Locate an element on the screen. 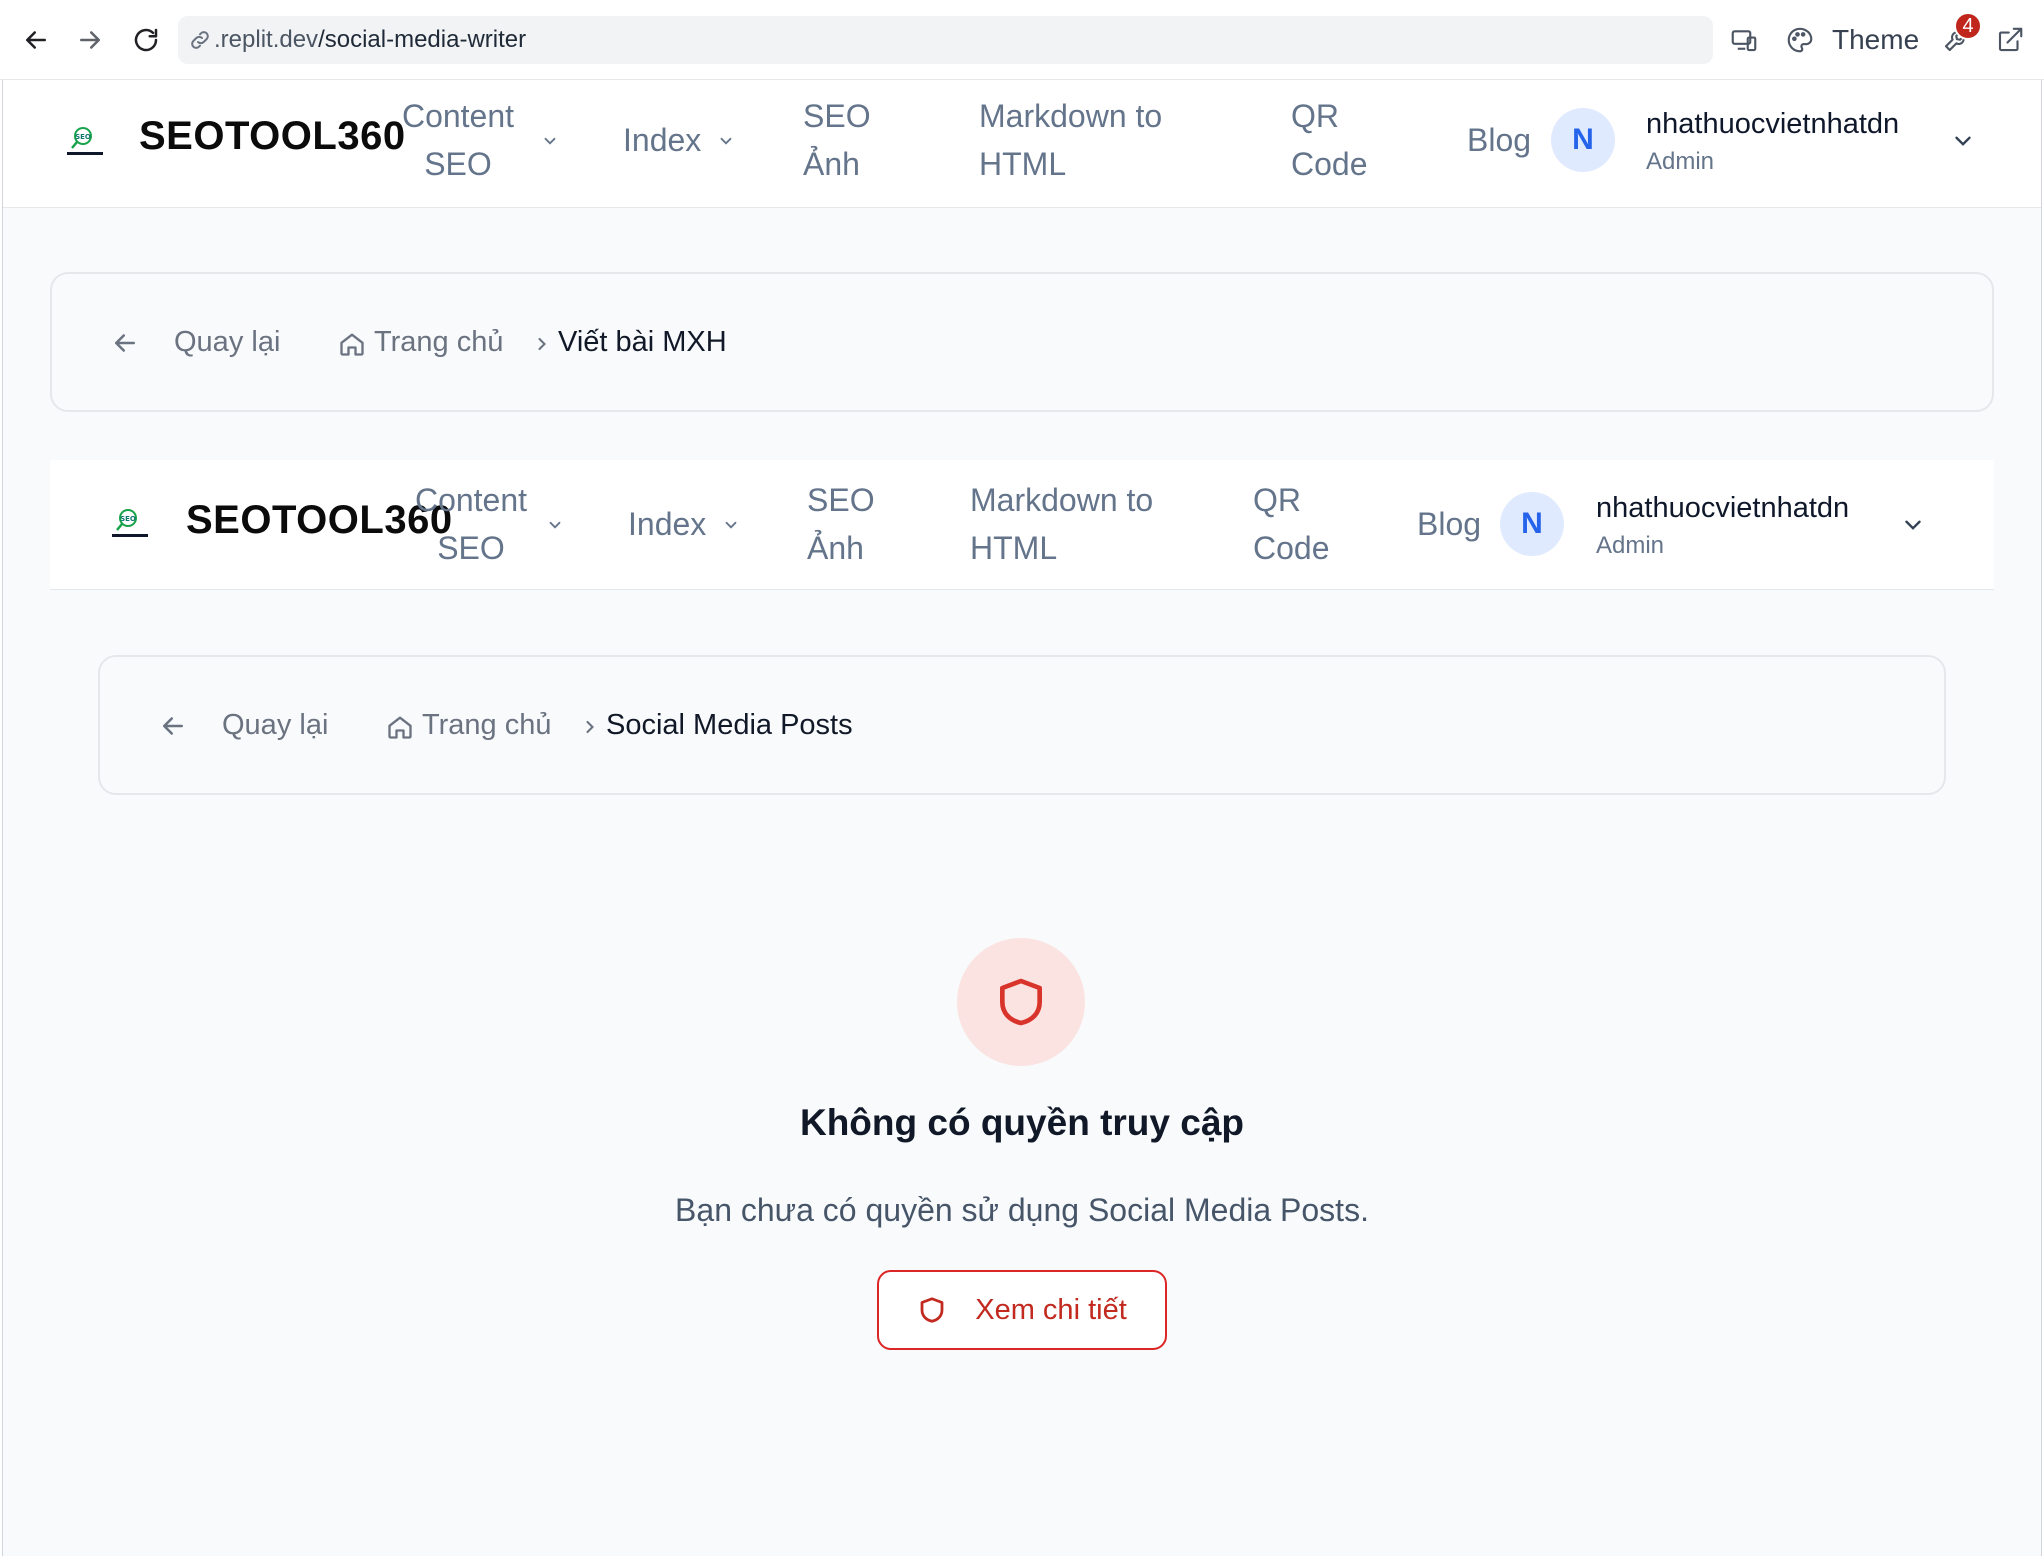  view-details-label: Xem chi tiết is located at coordinates (1051, 1309).